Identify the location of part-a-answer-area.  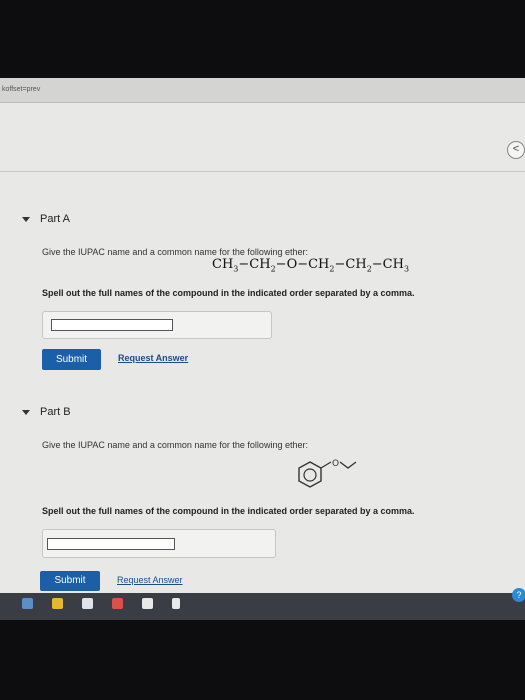
(157, 325).